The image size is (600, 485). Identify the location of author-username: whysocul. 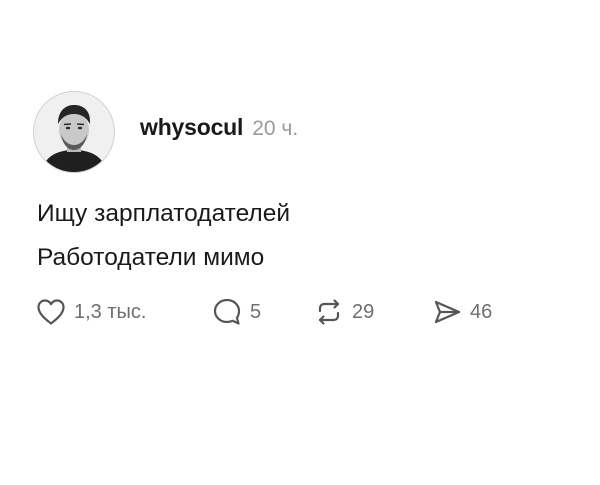
(191, 127).